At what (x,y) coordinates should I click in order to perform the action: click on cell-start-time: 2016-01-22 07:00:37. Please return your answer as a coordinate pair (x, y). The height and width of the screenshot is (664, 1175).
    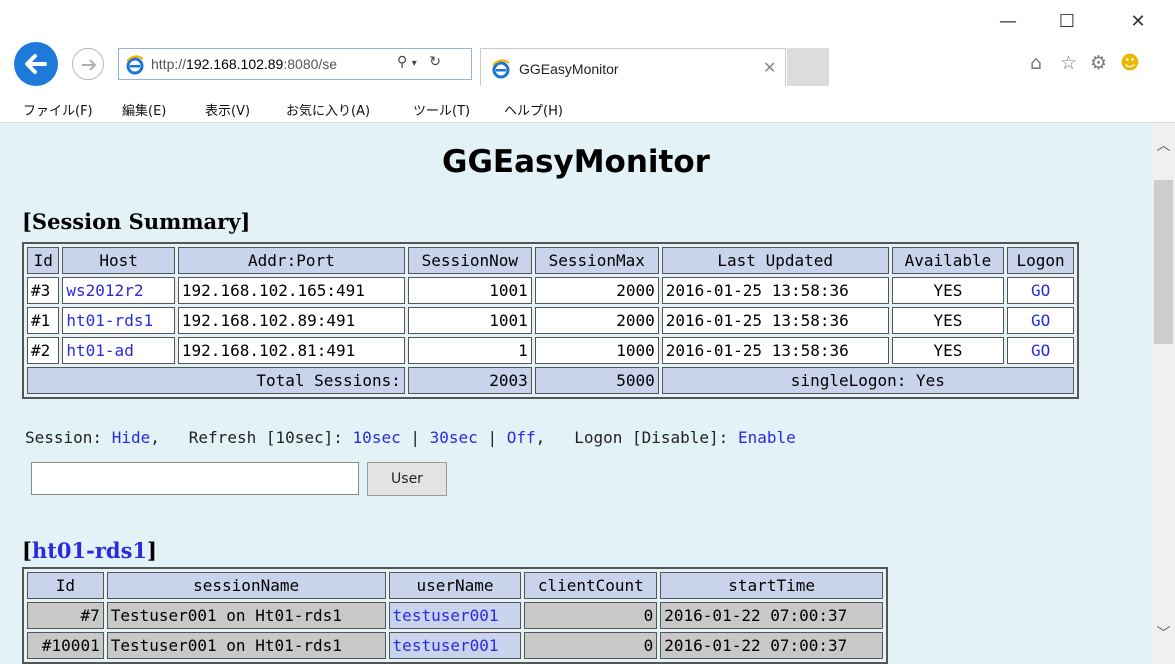
    Looking at the image, I should click on (771, 645).